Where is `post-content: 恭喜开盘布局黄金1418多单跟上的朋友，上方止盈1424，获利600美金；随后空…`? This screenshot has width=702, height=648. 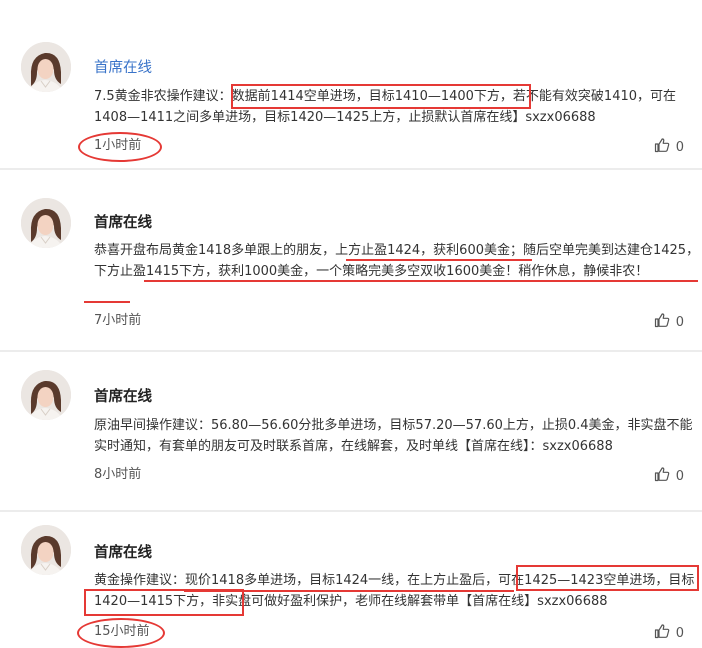
post-content: 恭喜开盘布局黄金1418多单跟上的朋友，上方止盈1424，获利600美金；随后空… is located at coordinates (397, 261).